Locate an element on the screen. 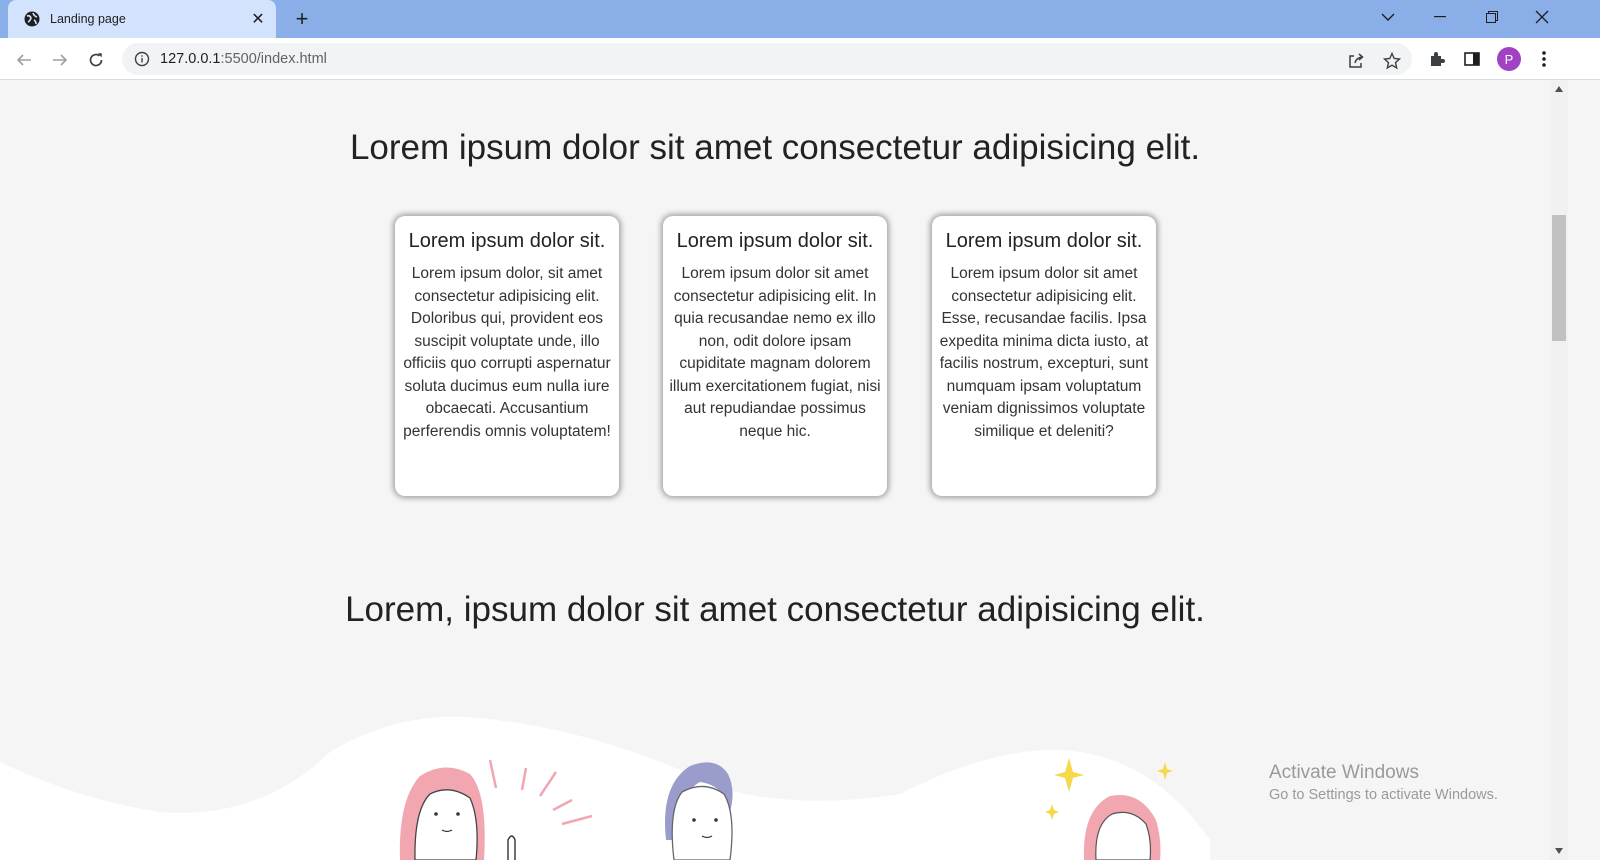 The image size is (1600, 860). close-icon: ✕ is located at coordinates (258, 19).